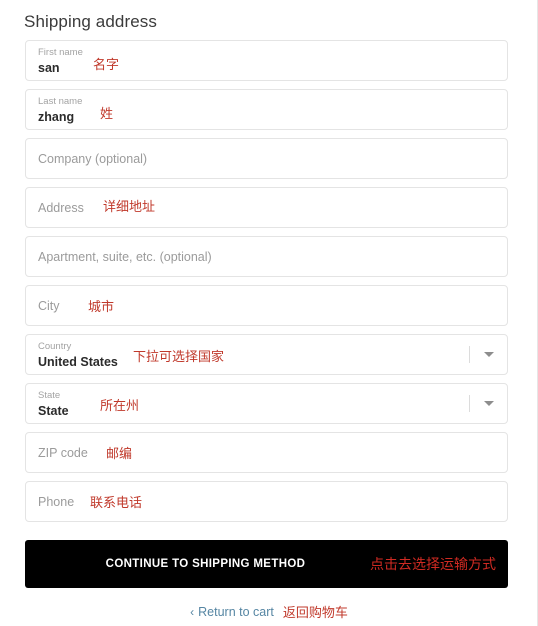 This screenshot has width=538, height=626. I want to click on field-company-placeholder: Company (optional), so click(93, 158).